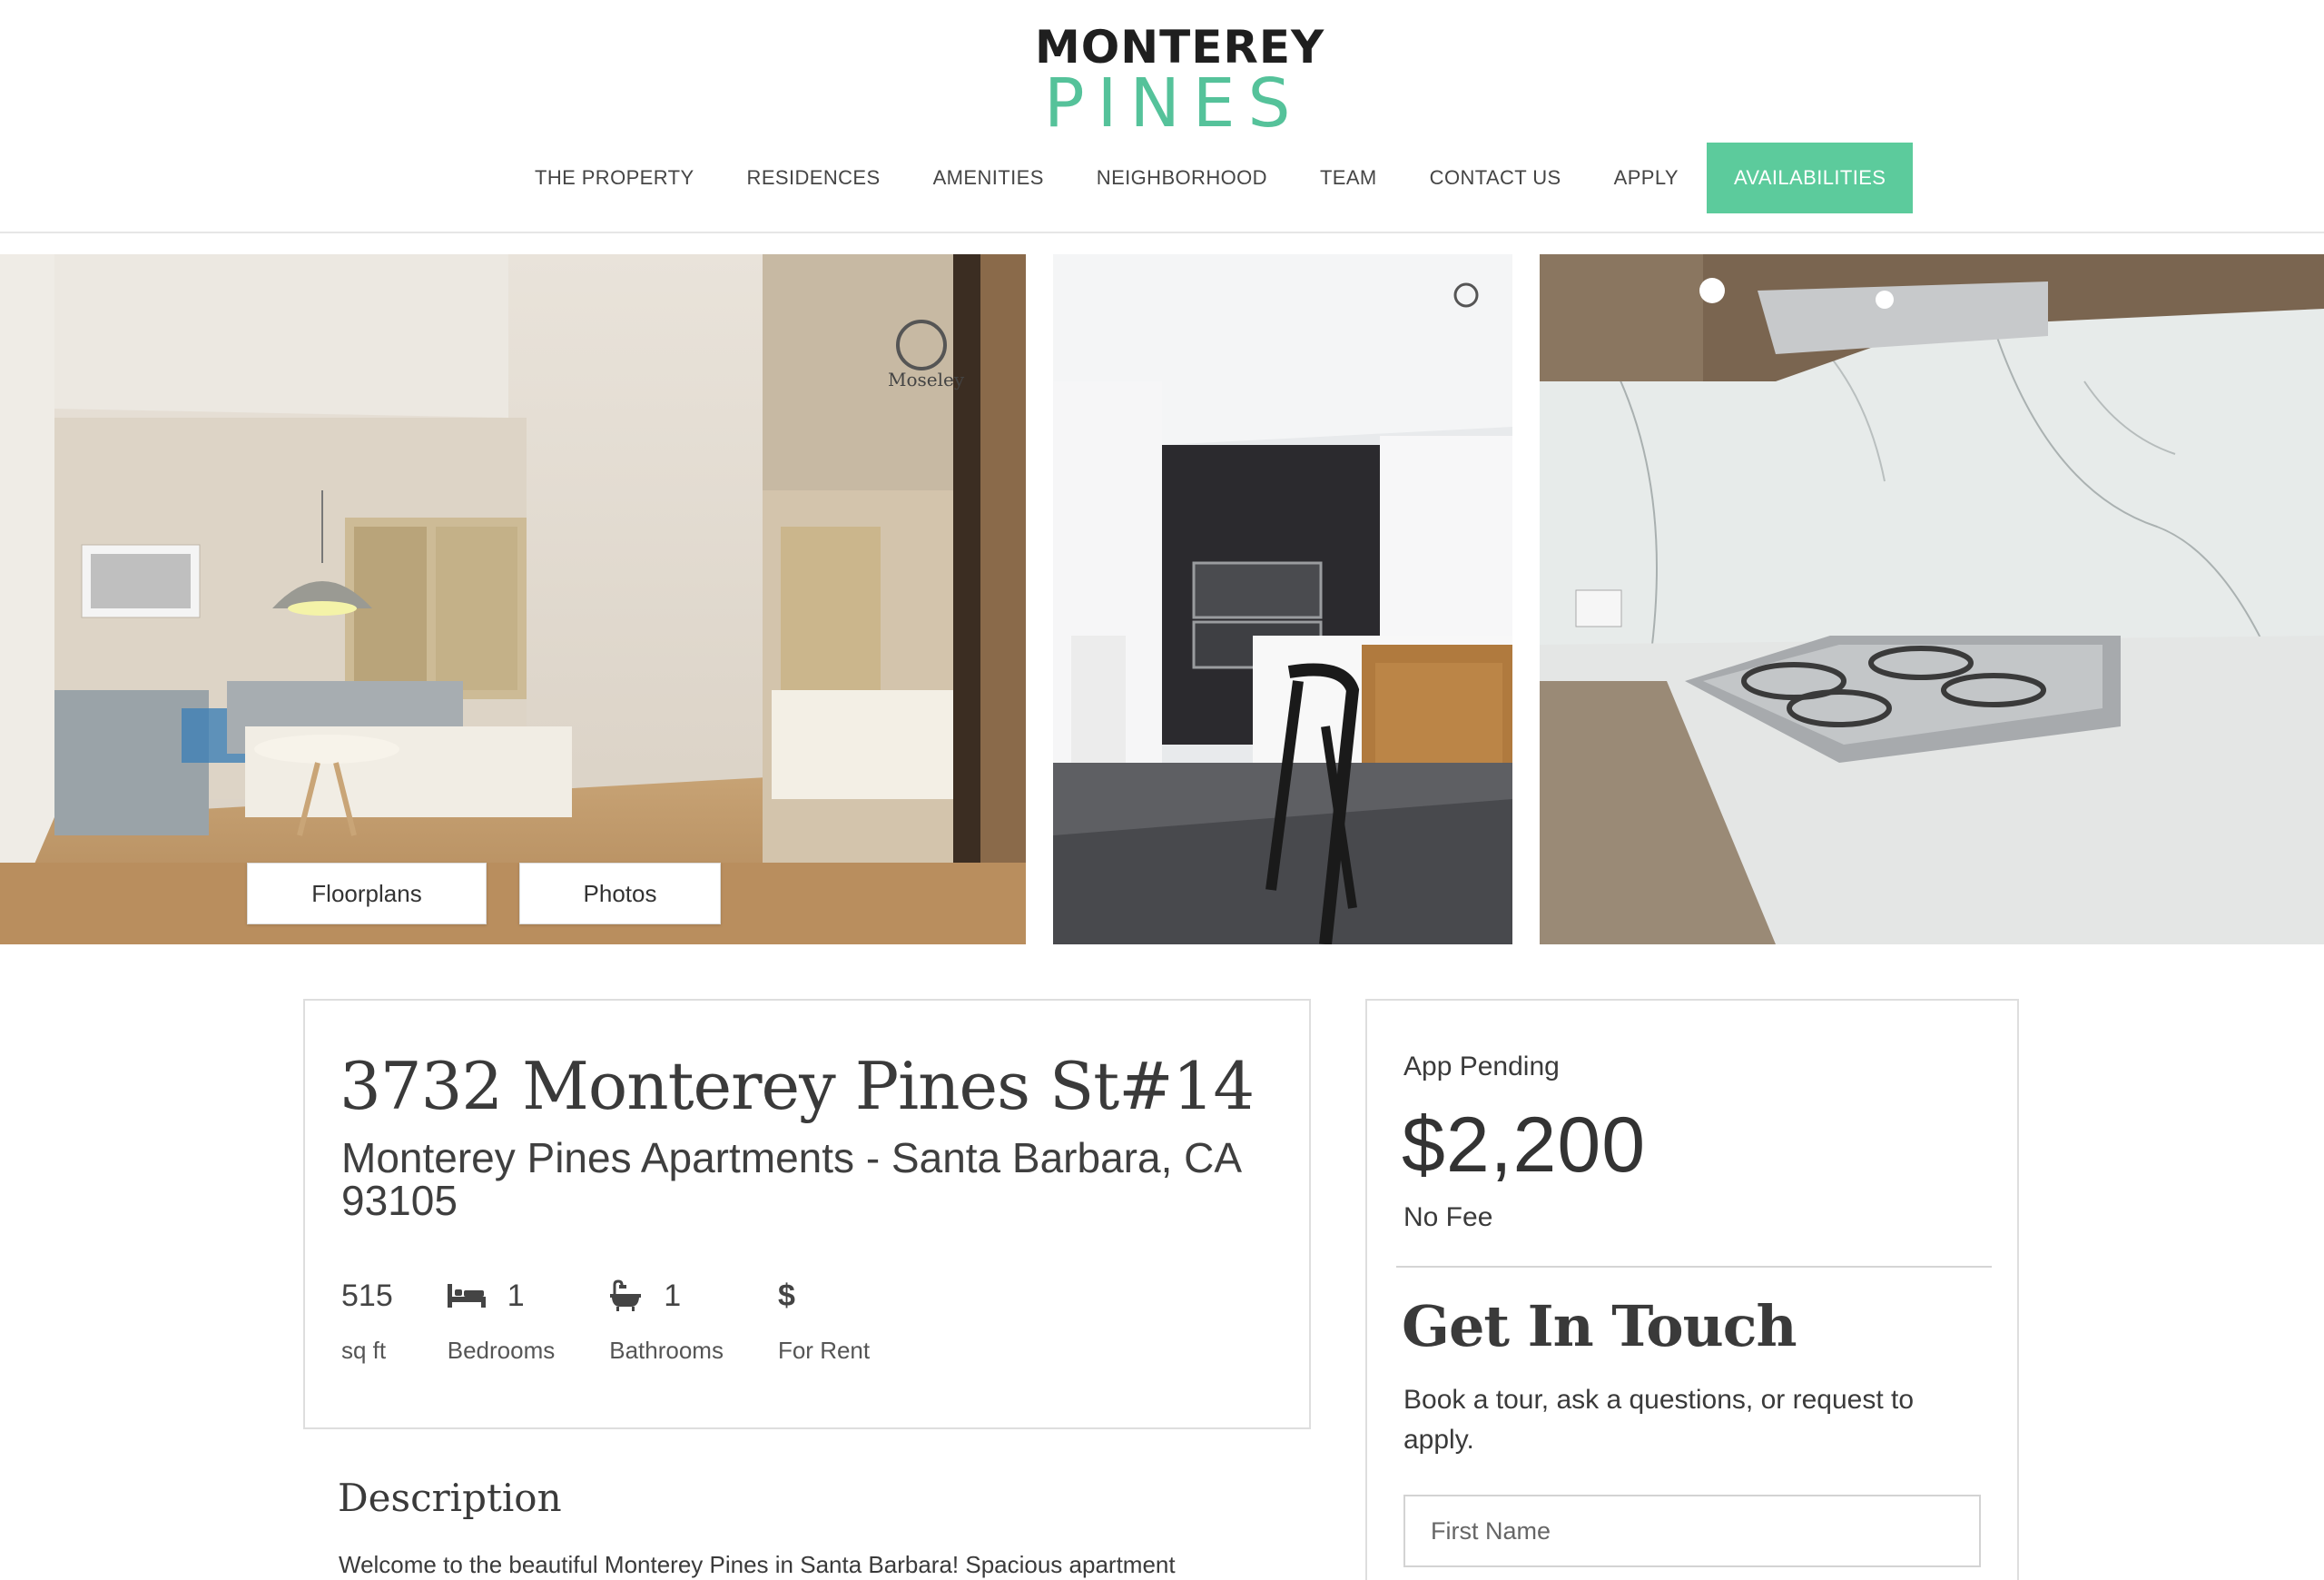  I want to click on stat-bedrooms: 1 Bedrooms, so click(501, 1319).